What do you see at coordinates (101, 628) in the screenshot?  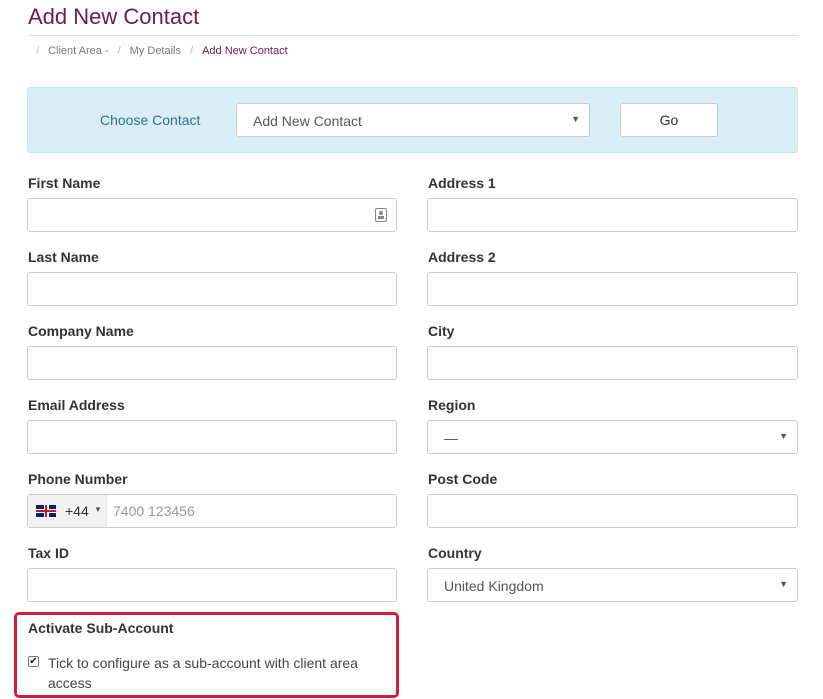 I see `sub-account-title: Activate Sub-Account` at bounding box center [101, 628].